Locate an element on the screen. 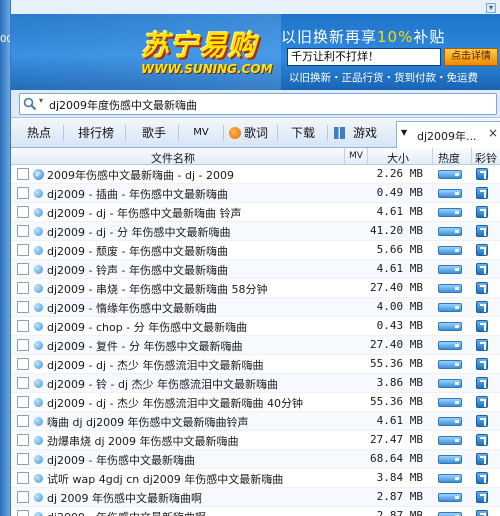  table-row: dj2009 - 复件 - 分 年伤感中文最新嗨曲 27.40 MB is located at coordinates (255, 345).